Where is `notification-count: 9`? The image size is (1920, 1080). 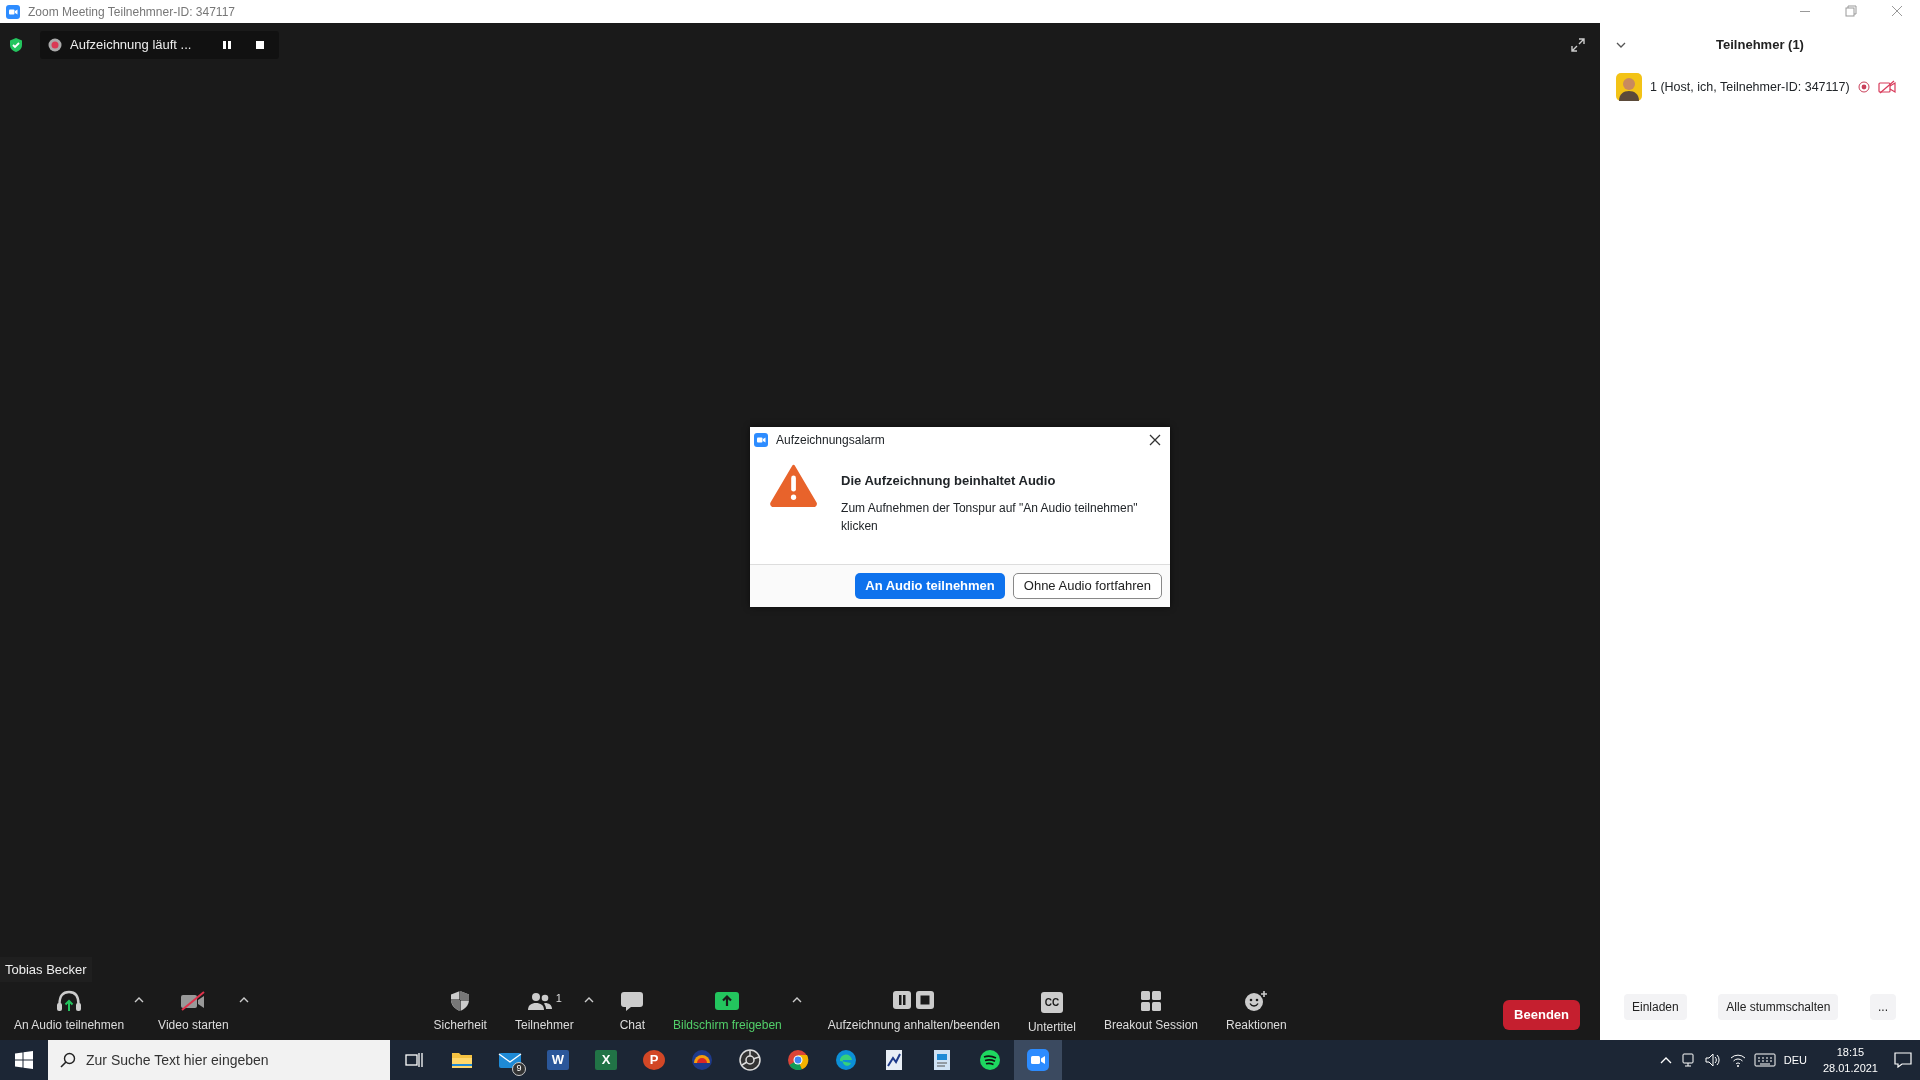
notification-count: 9 is located at coordinates (519, 1069).